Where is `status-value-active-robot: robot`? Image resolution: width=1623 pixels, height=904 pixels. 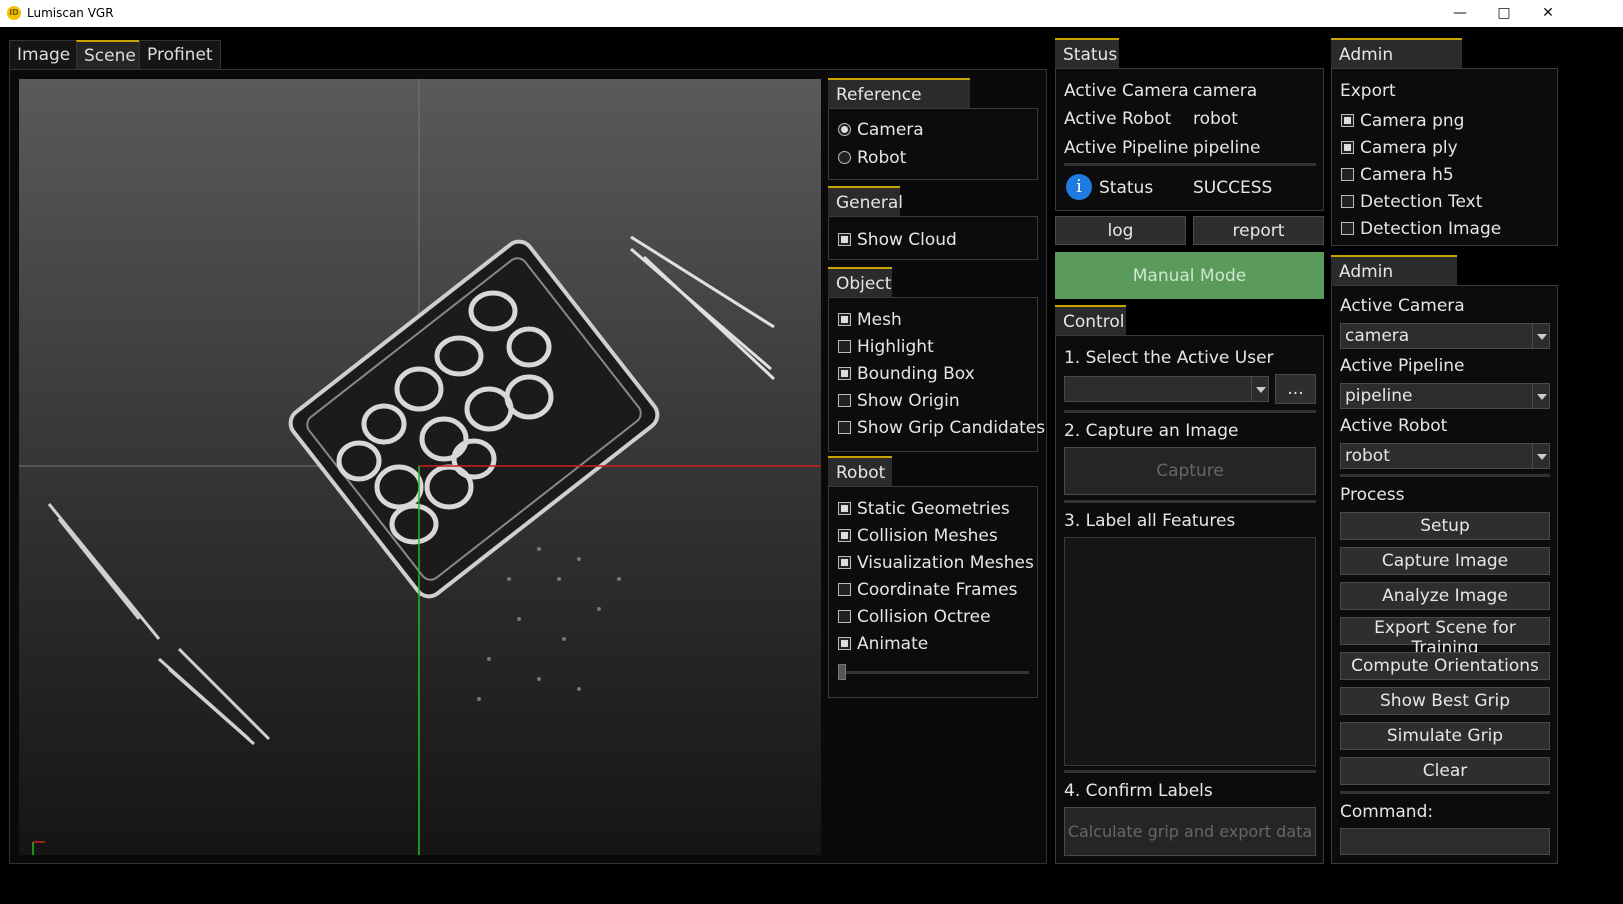 status-value-active-robot: robot is located at coordinates (1215, 119).